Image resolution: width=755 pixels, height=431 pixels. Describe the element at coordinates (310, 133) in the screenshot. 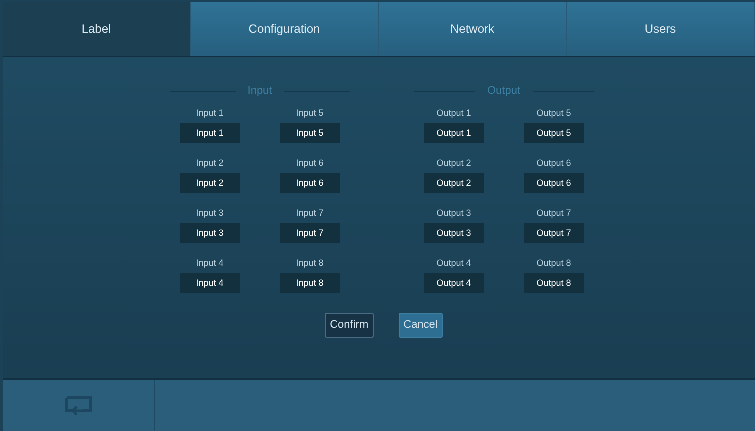

I see `label-input: Input 5` at that location.